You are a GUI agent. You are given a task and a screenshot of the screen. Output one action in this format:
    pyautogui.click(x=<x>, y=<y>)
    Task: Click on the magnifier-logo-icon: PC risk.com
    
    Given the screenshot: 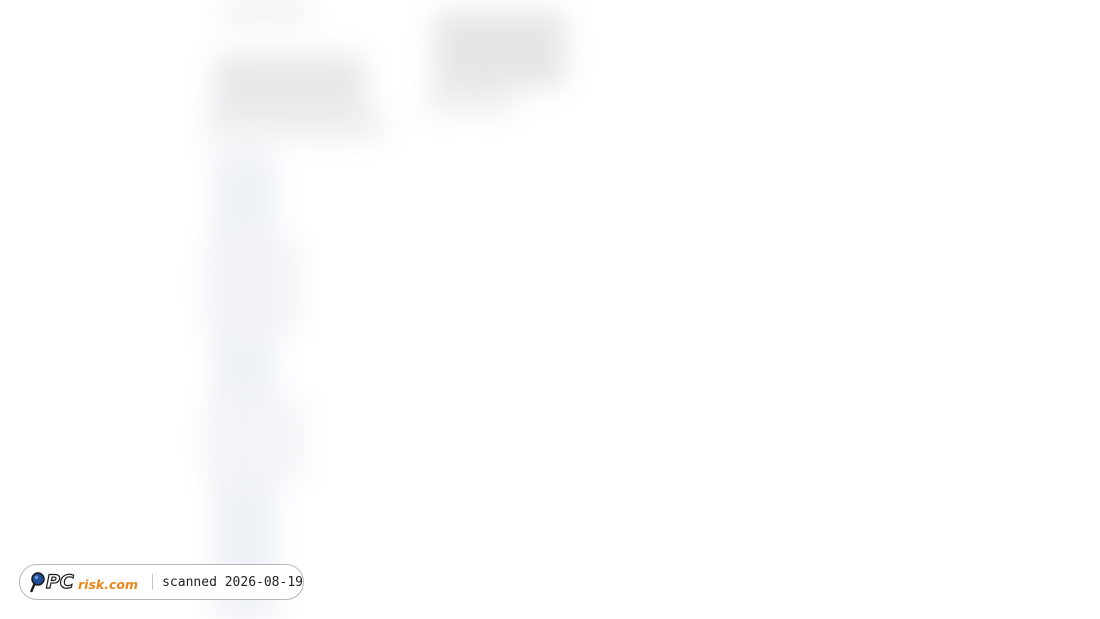 What is the action you would take?
    pyautogui.click(x=84, y=582)
    